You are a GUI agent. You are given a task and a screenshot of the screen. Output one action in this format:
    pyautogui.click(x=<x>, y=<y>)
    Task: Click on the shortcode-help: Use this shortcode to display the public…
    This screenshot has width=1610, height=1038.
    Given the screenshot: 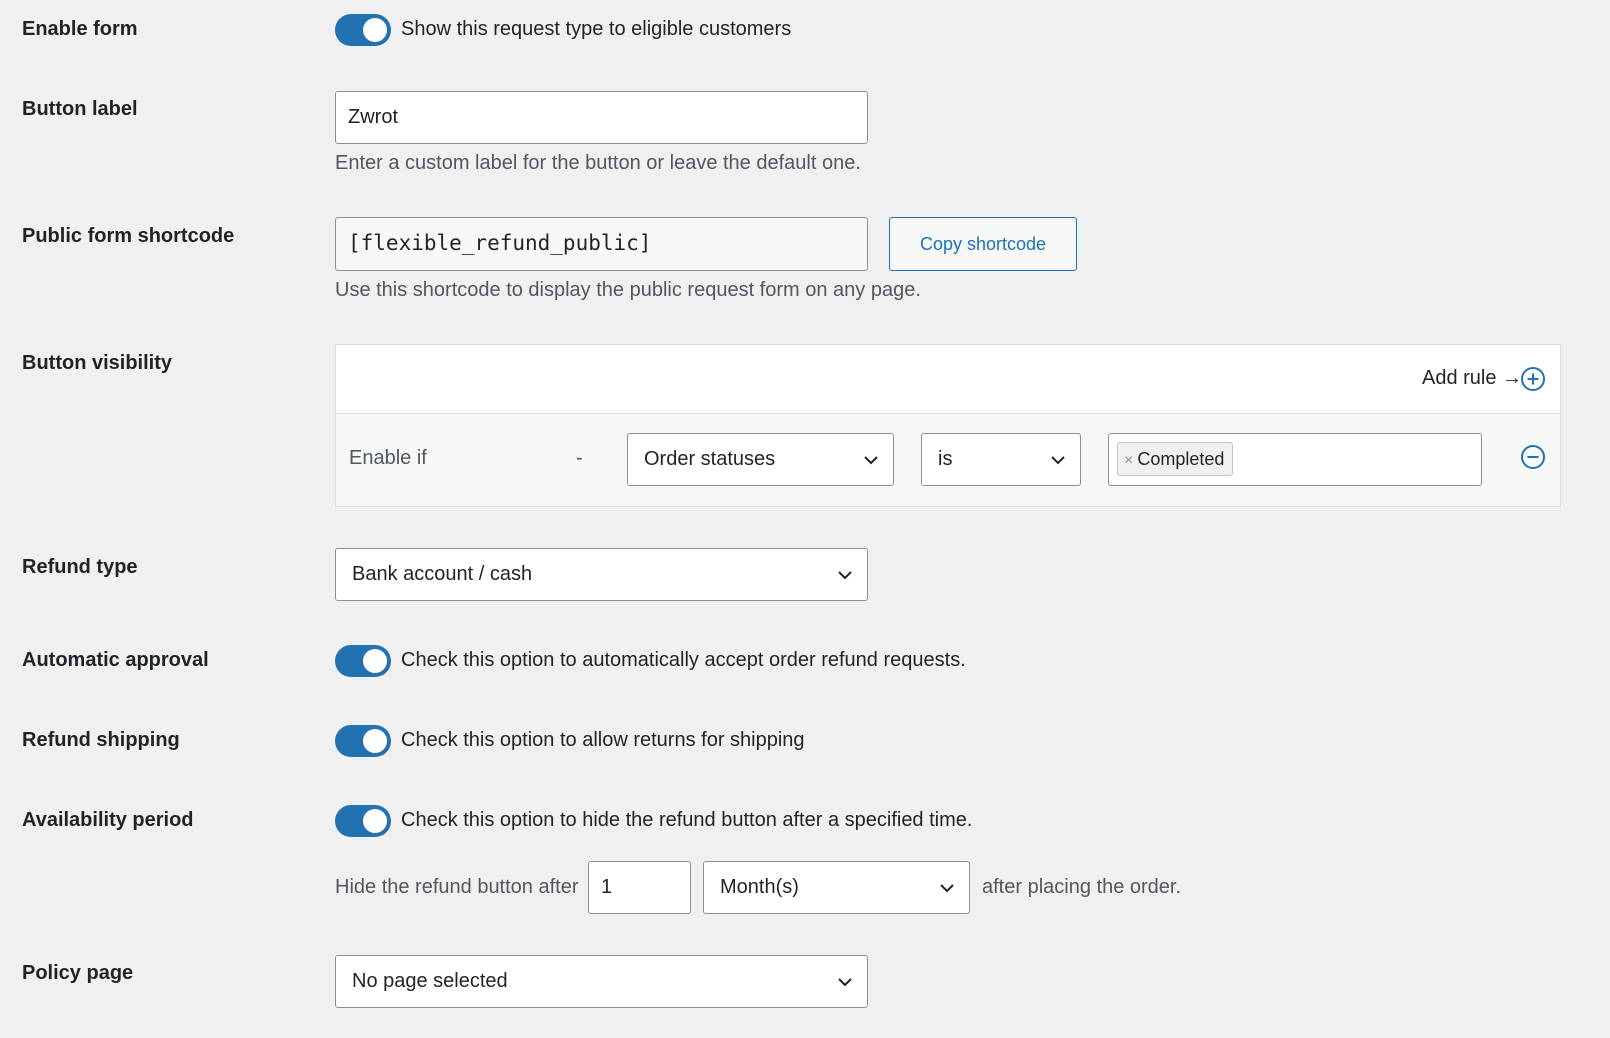 What is the action you would take?
    pyautogui.click(x=628, y=290)
    